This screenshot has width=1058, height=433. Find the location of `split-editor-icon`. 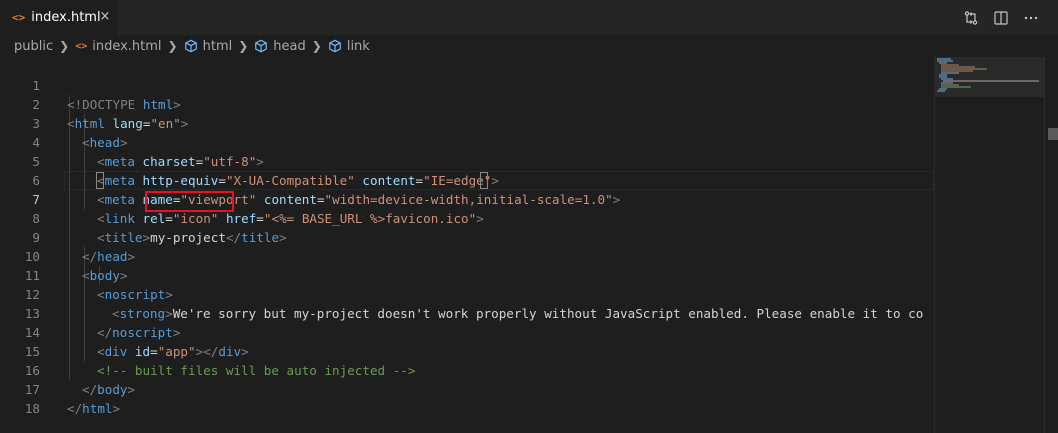

split-editor-icon is located at coordinates (1001, 18).